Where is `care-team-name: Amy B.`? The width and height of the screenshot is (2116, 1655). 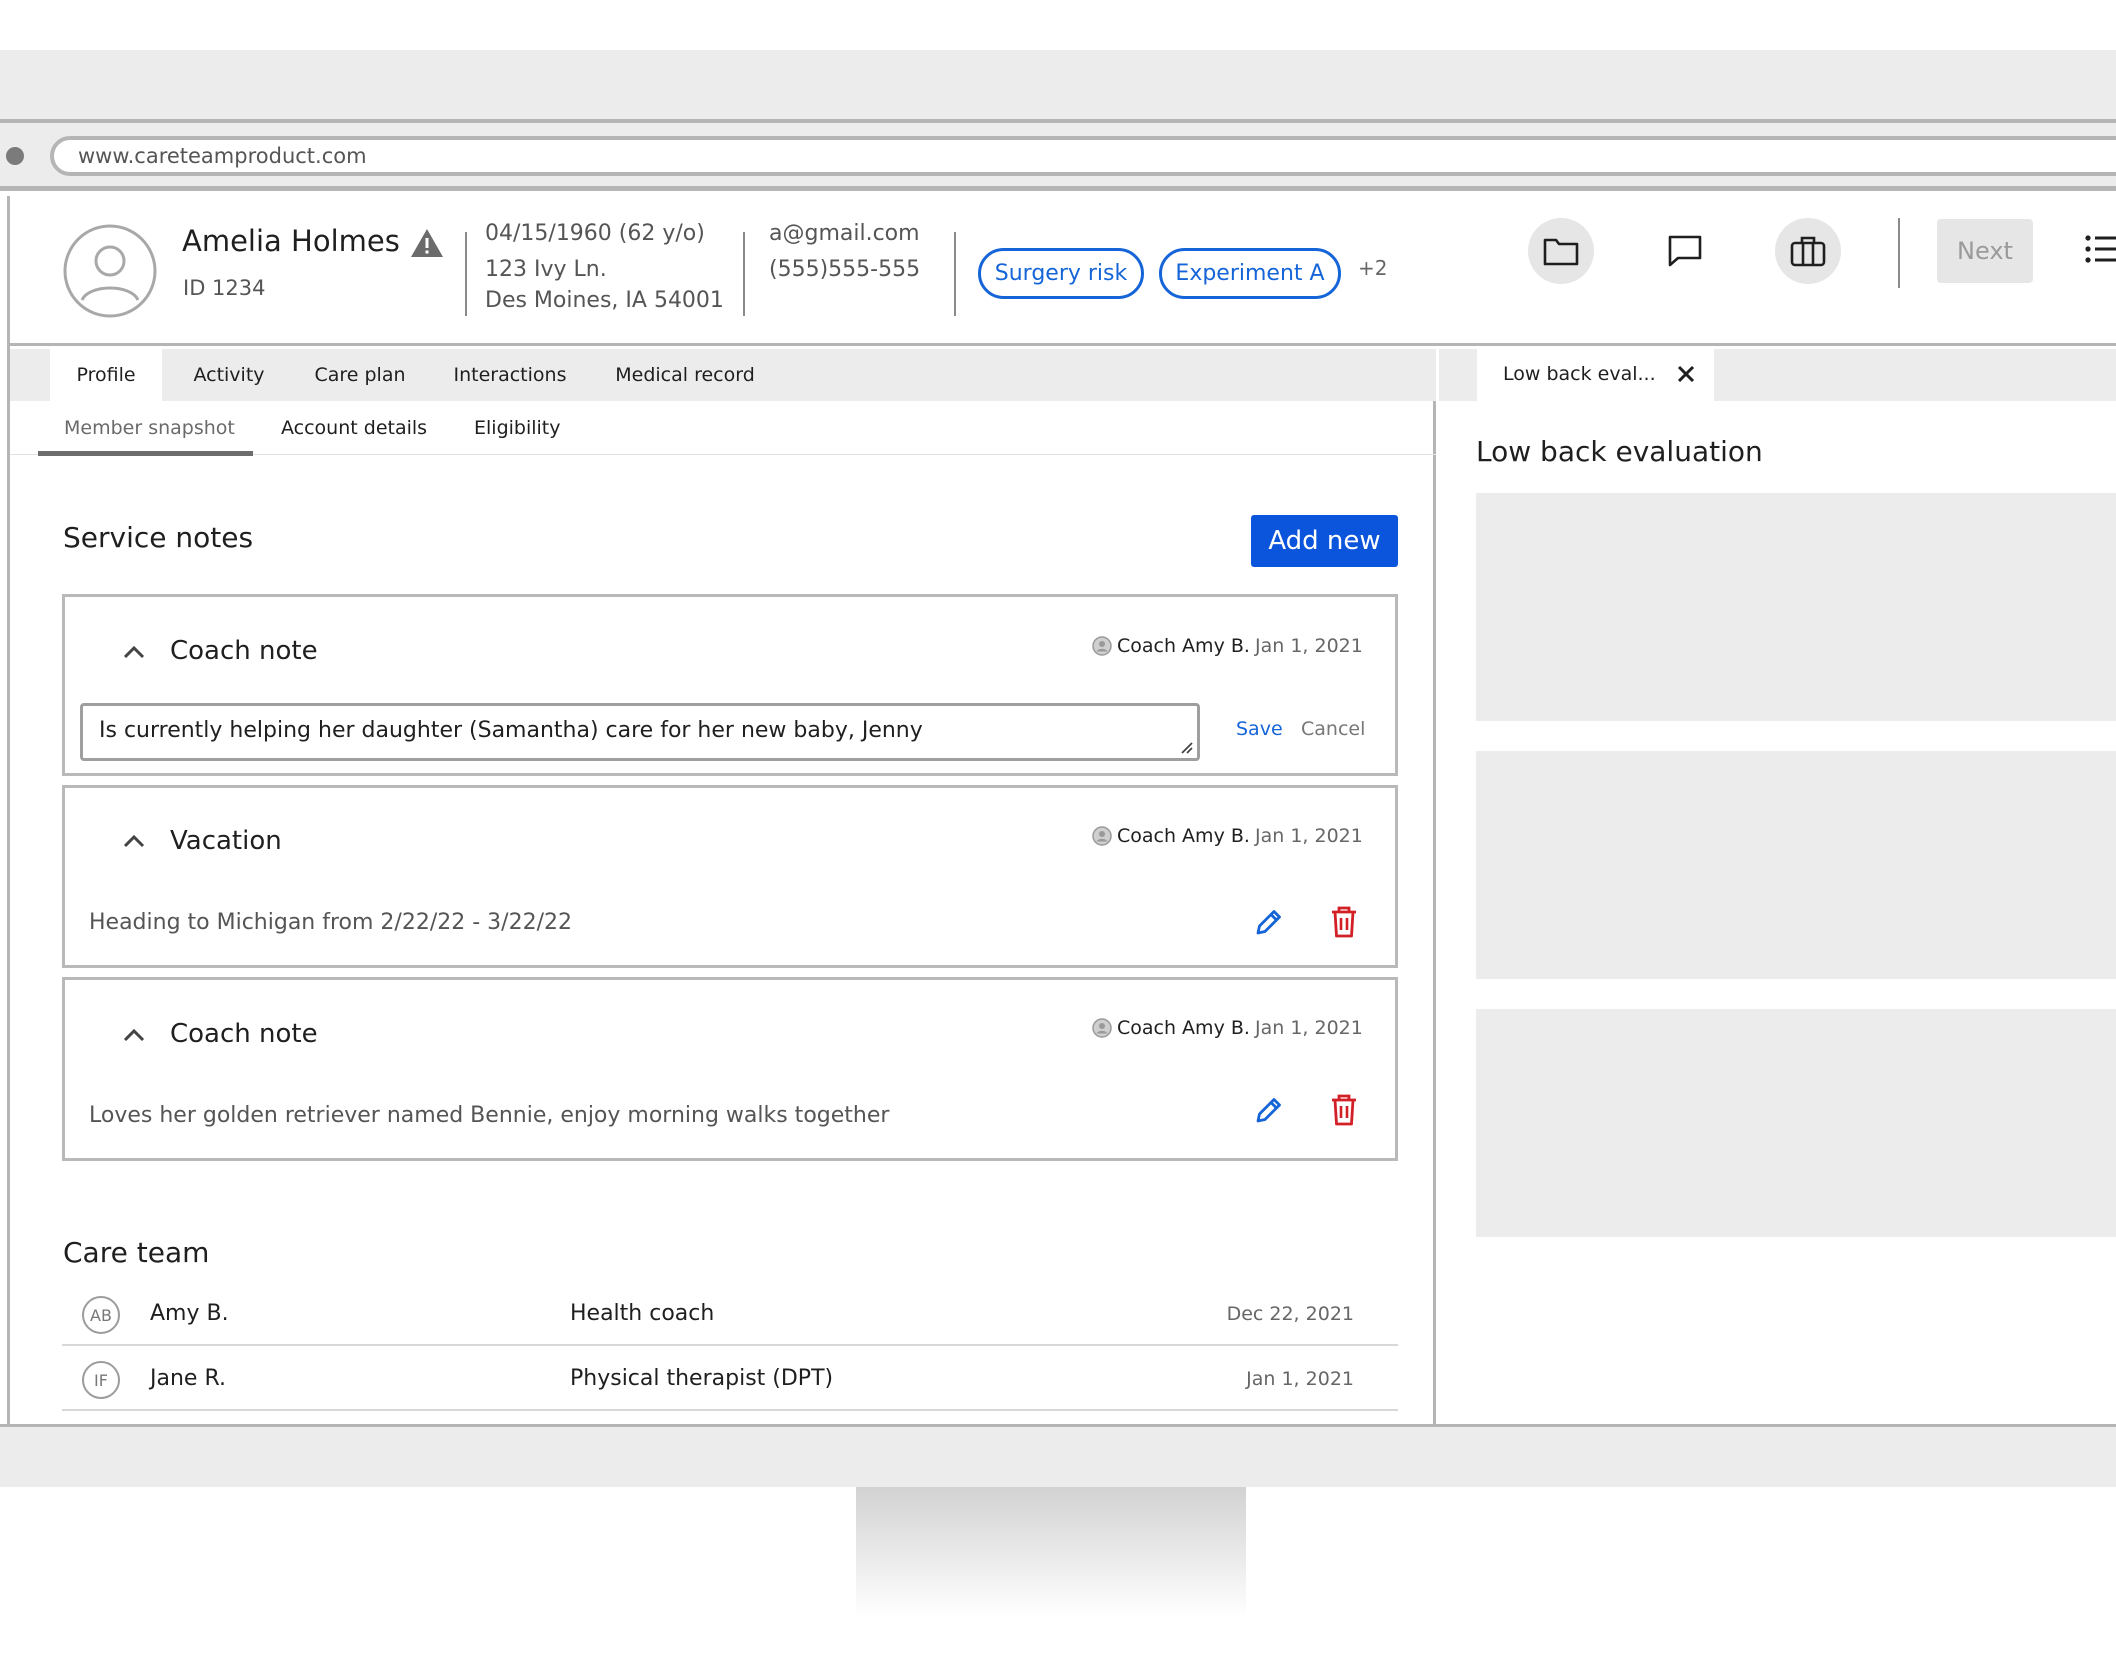 care-team-name: Amy B. is located at coordinates (189, 1313).